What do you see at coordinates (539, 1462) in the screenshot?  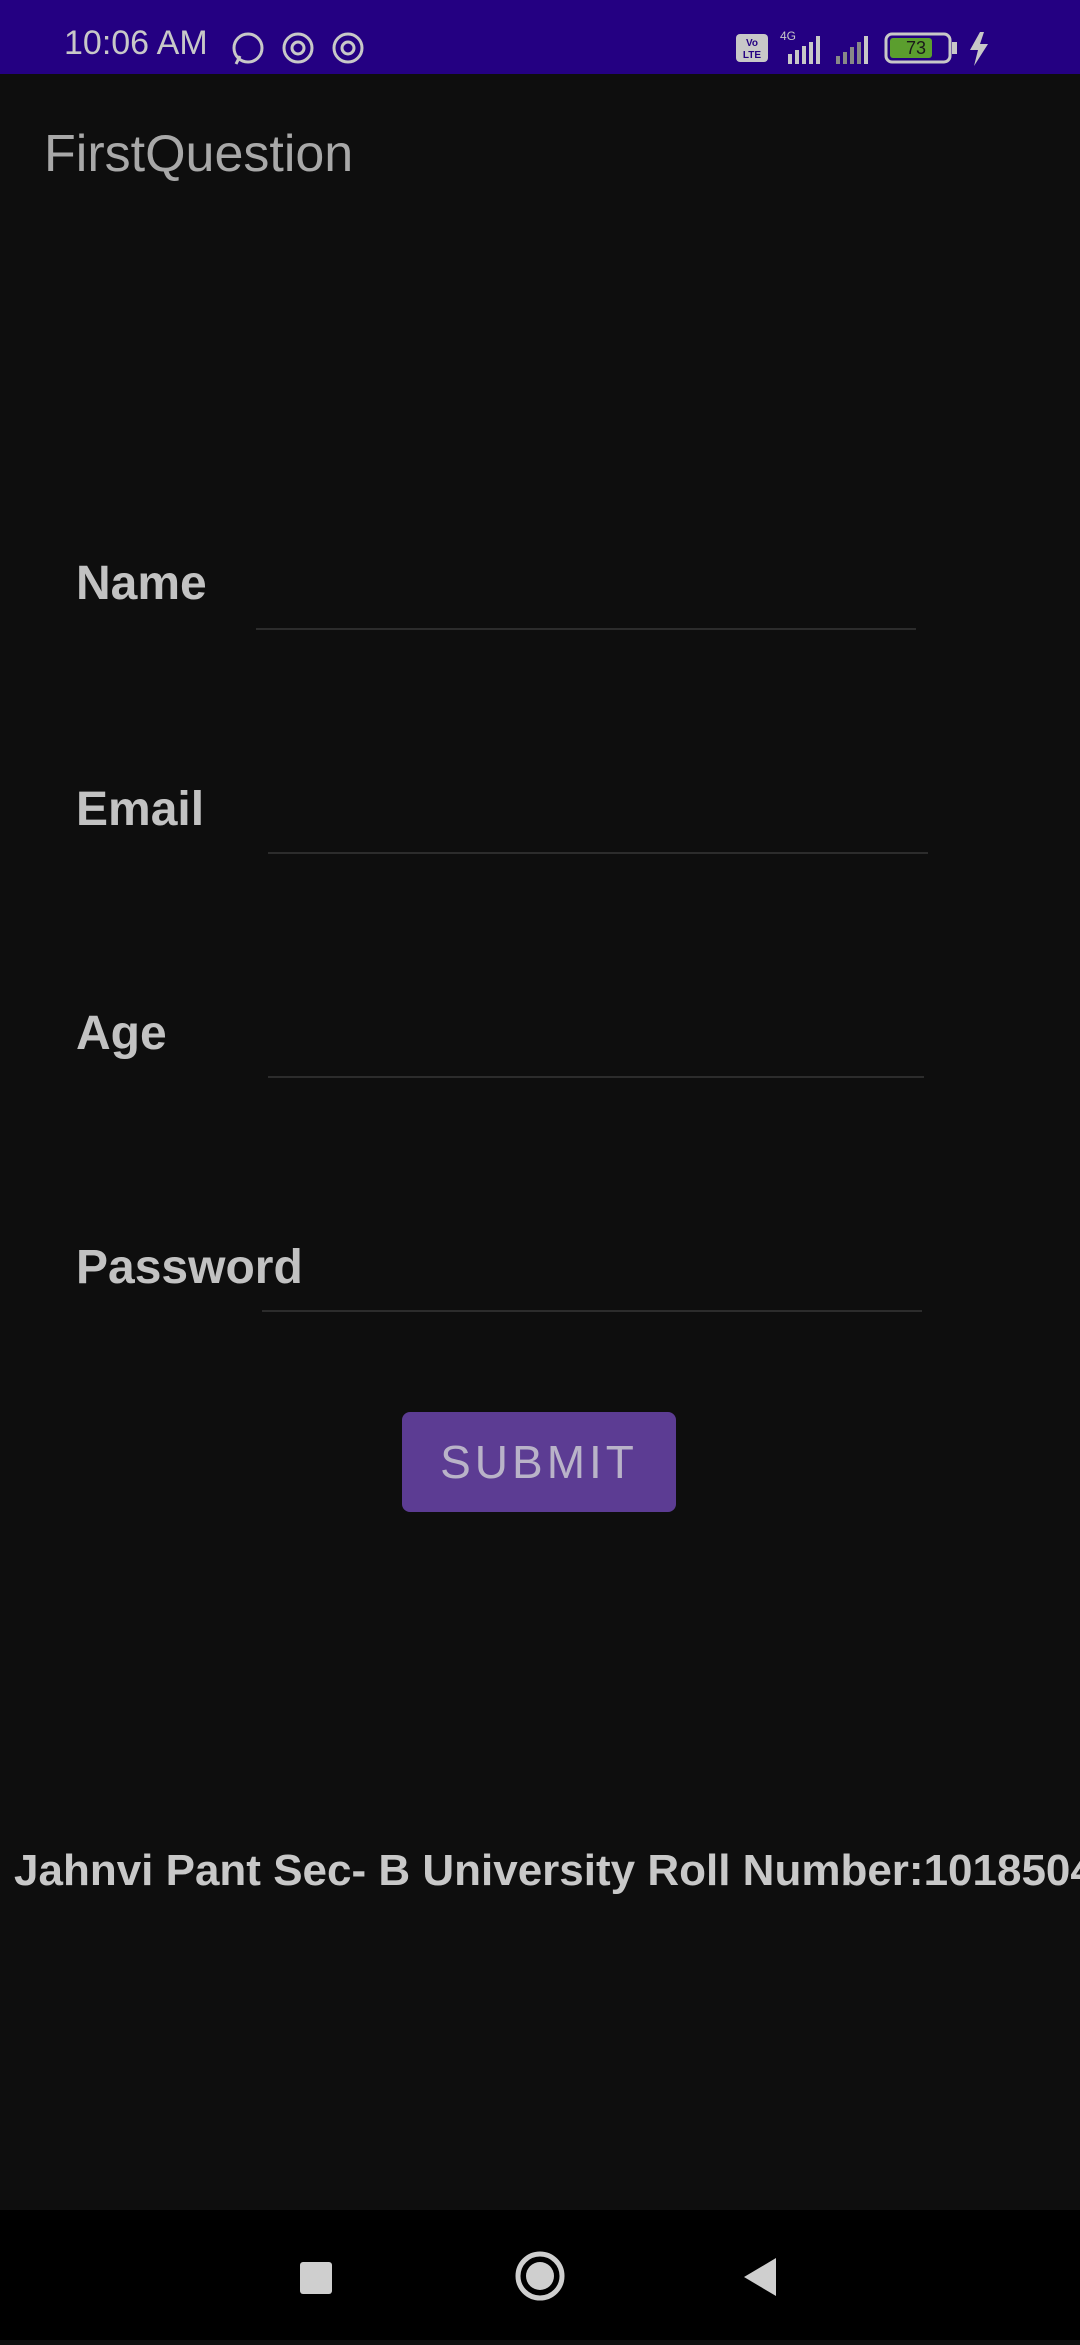 I see `submit-button: SUBMIT` at bounding box center [539, 1462].